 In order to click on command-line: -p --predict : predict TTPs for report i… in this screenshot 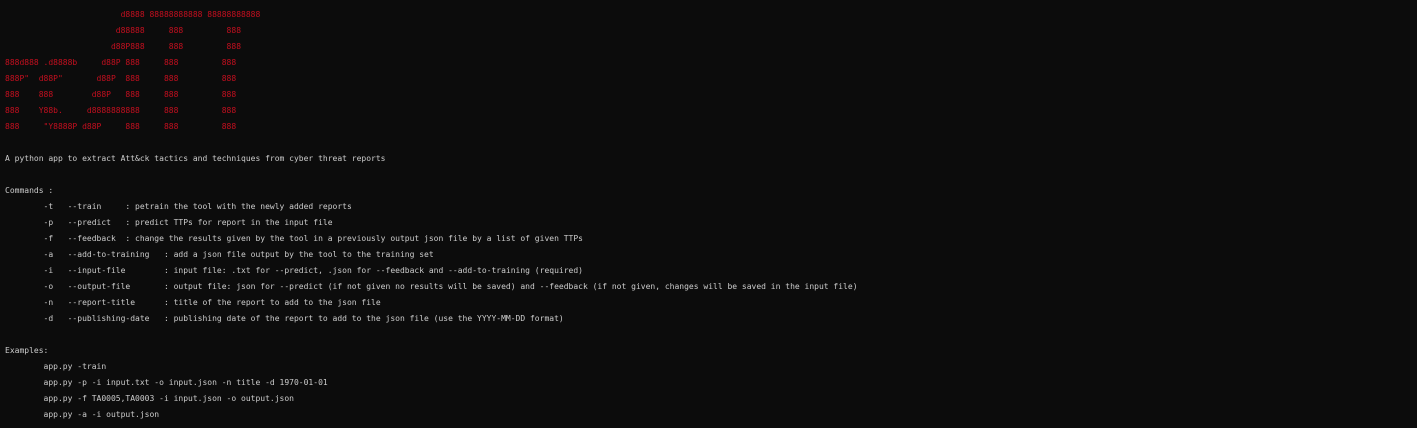, I will do `click(169, 222)`.